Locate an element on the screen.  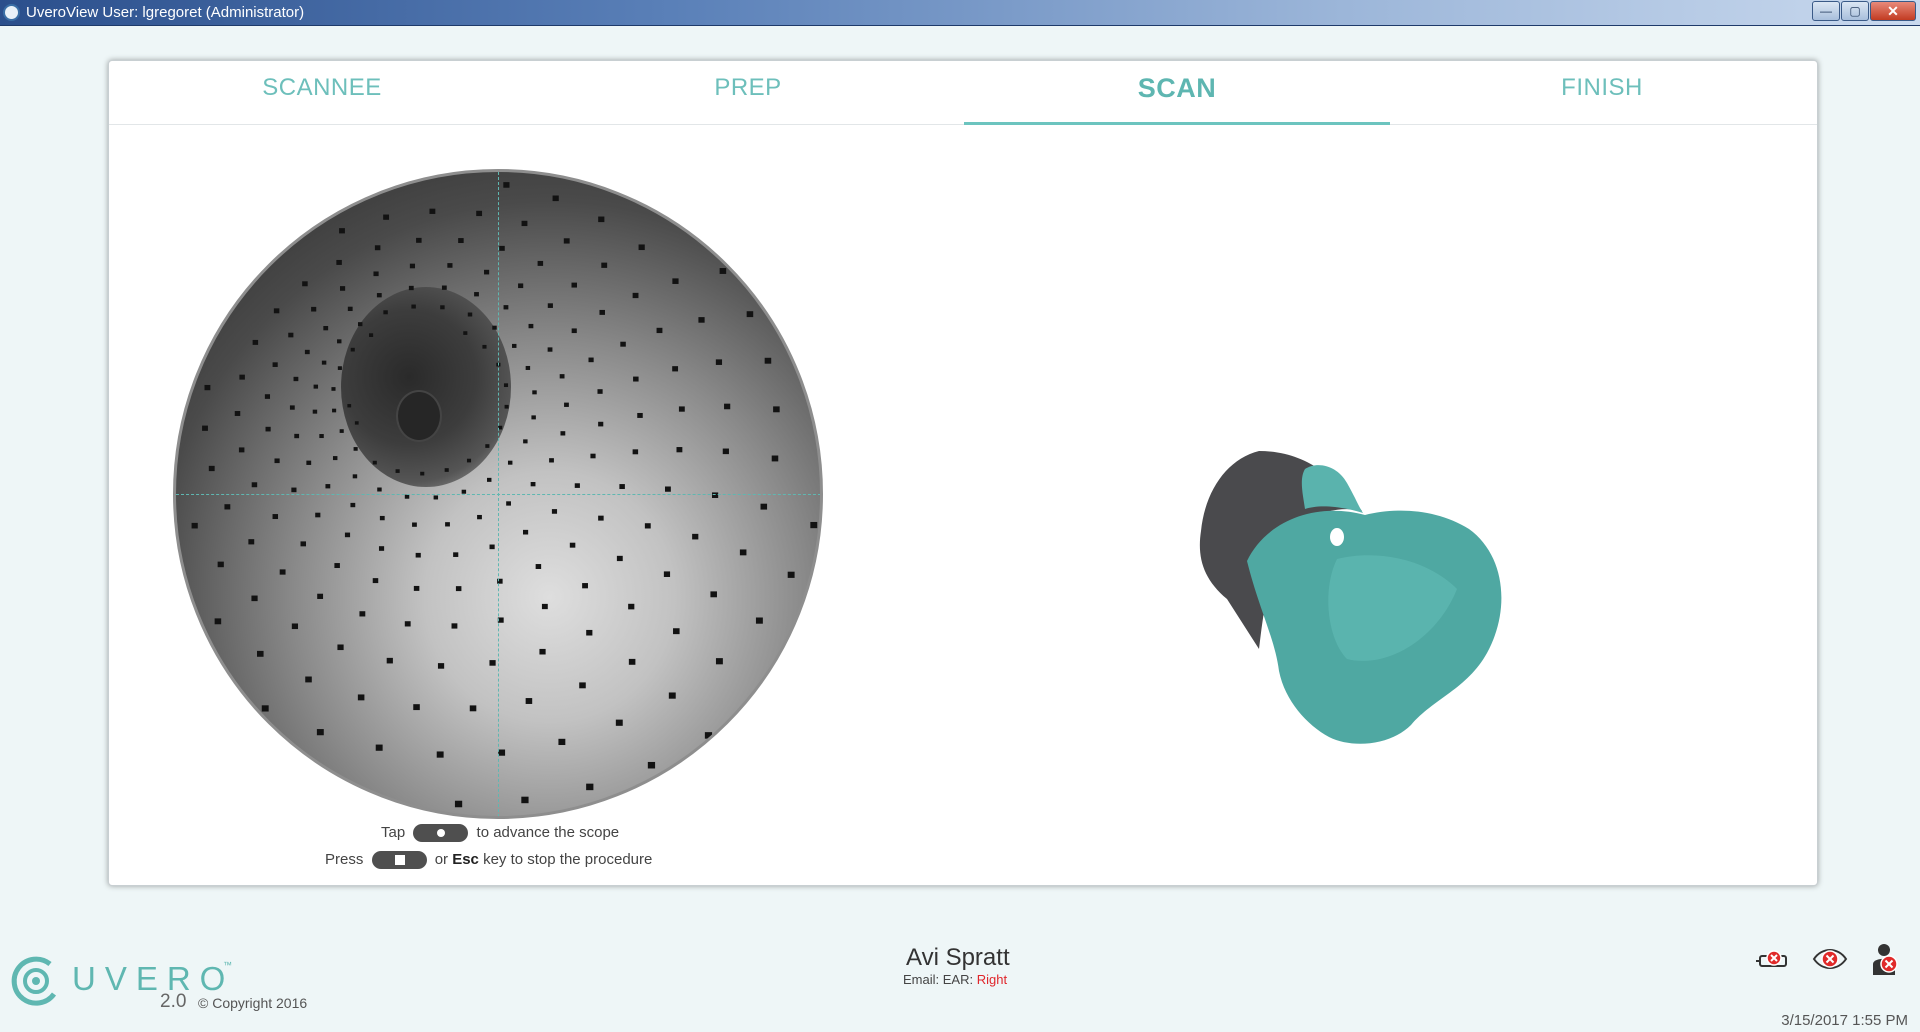
crosshair-vertical is located at coordinates (498, 494).